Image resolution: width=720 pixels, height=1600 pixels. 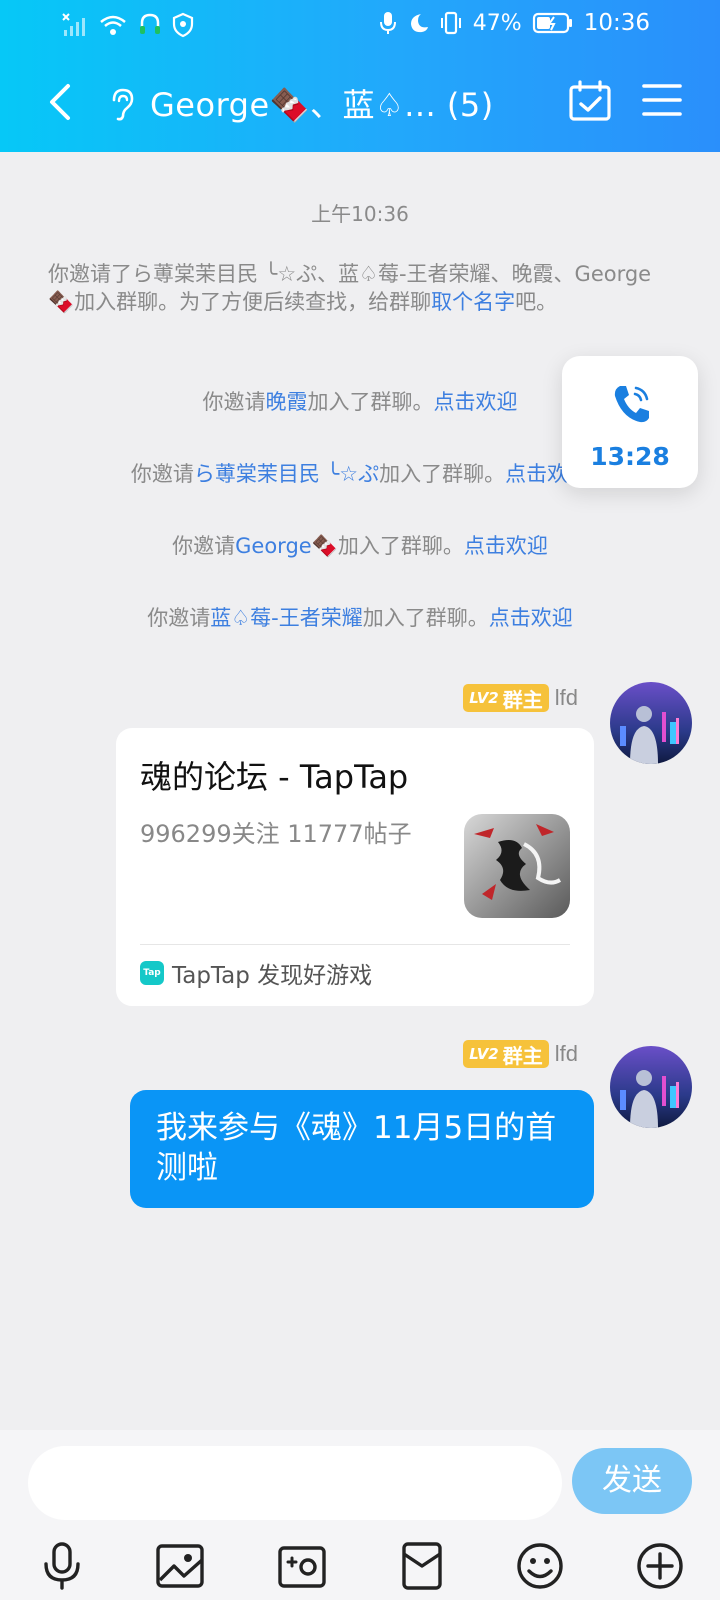 I want to click on input-panel: 发送, so click(x=360, y=1515).